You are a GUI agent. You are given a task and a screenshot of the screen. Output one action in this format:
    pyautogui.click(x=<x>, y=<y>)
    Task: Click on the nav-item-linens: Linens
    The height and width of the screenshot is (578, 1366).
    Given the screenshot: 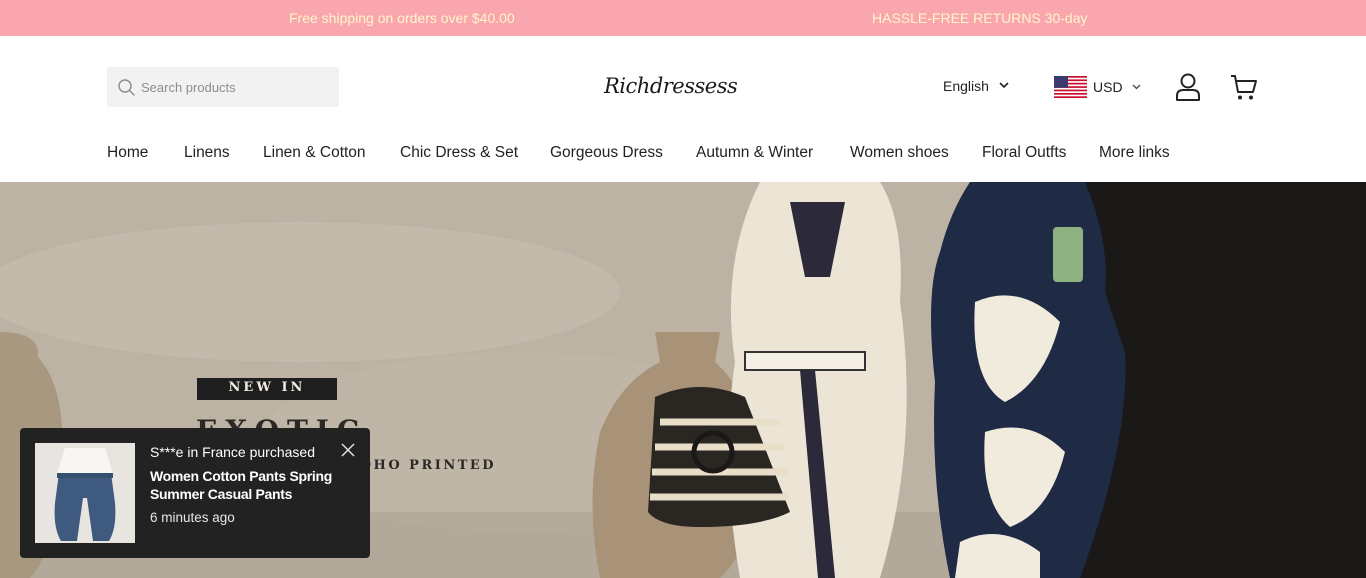 What is the action you would take?
    pyautogui.click(x=207, y=153)
    